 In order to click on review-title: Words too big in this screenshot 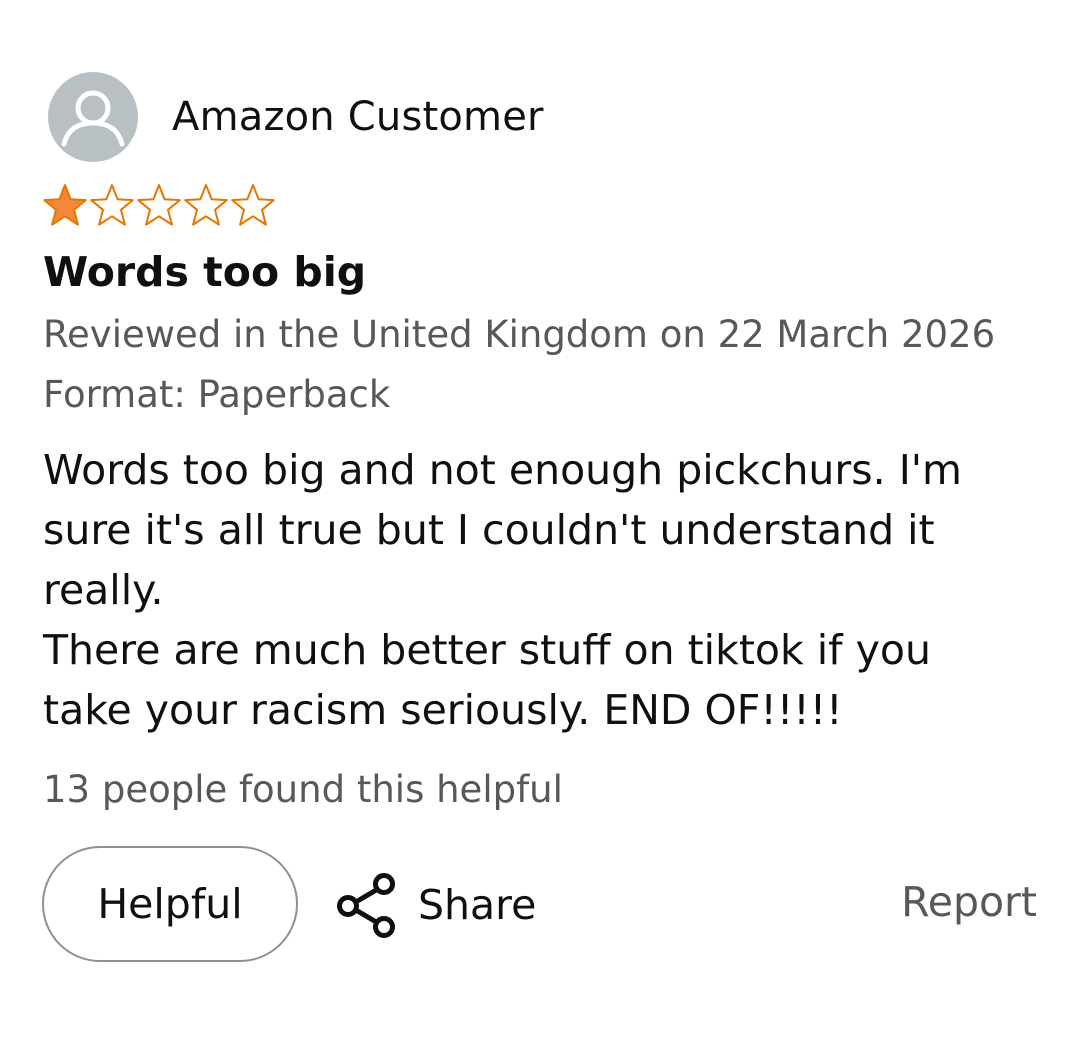, I will do `click(205, 272)`.